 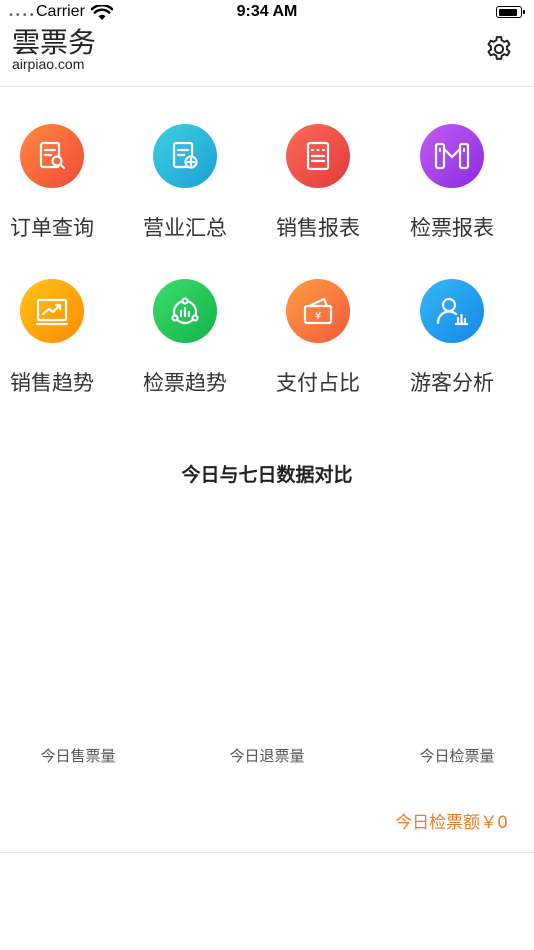 I want to click on menu-check-trend: 检票趋势, so click(x=185, y=349).